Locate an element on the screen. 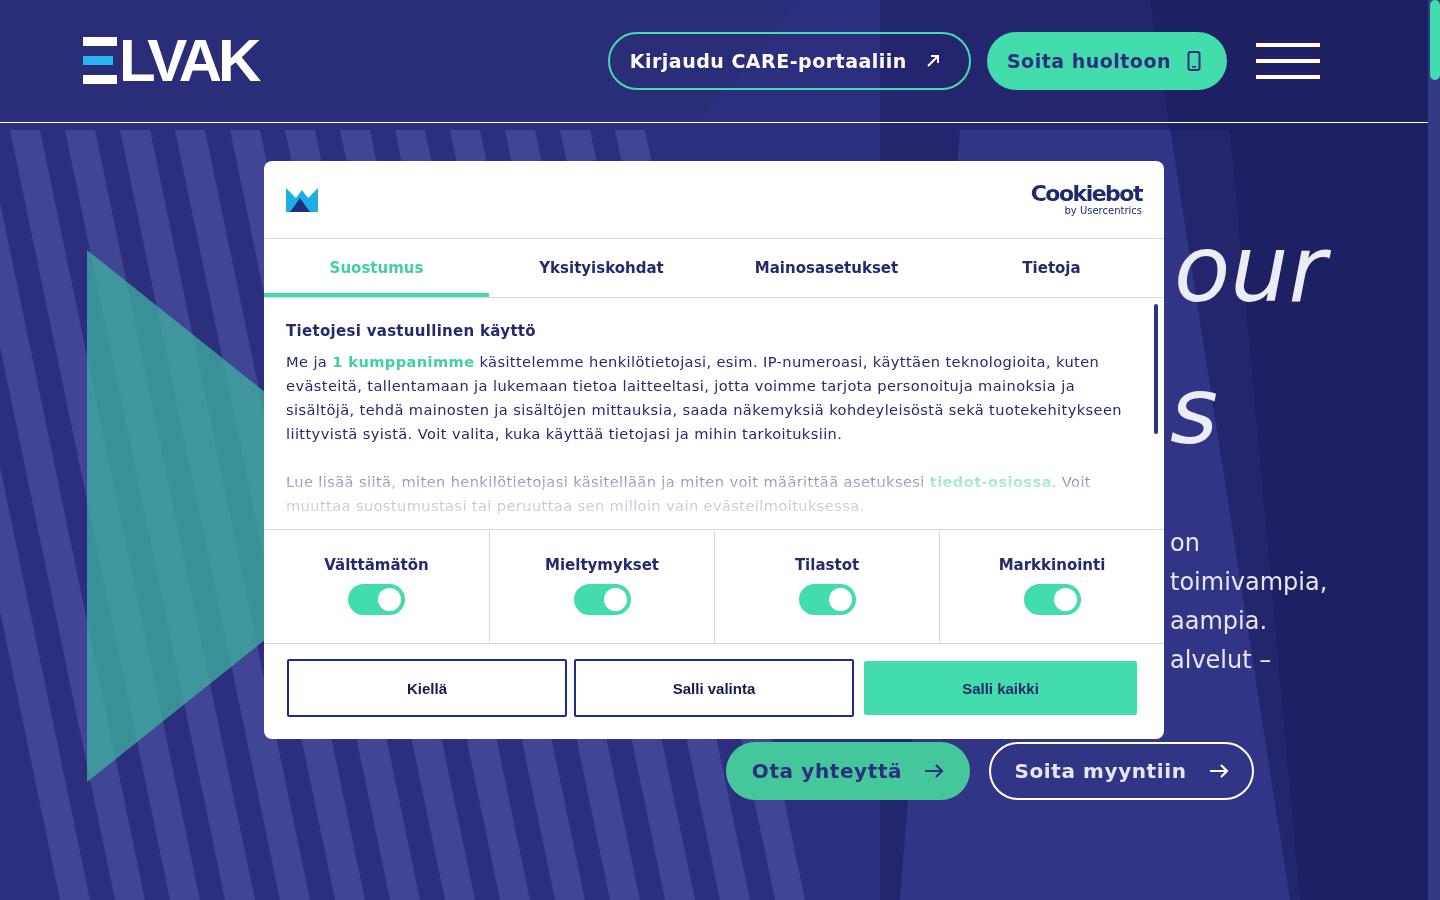 The width and height of the screenshot is (1440, 900). sales-button: Soita myyntiin is located at coordinates (1121, 771).